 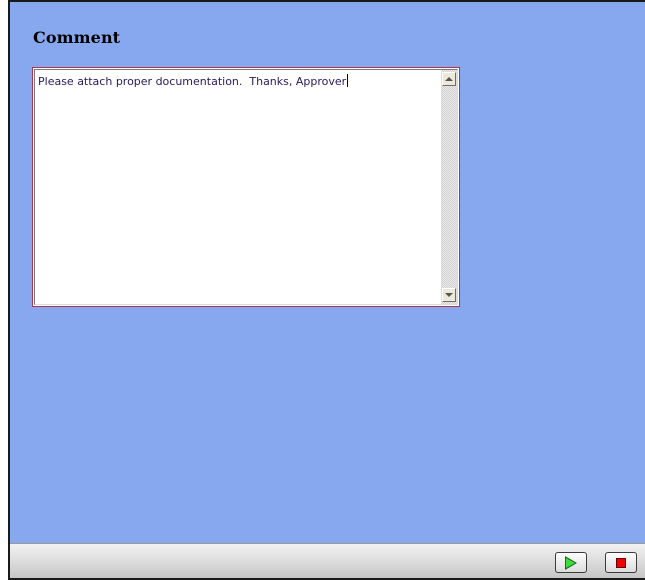 What do you see at coordinates (348, 80) in the screenshot?
I see `text-caret` at bounding box center [348, 80].